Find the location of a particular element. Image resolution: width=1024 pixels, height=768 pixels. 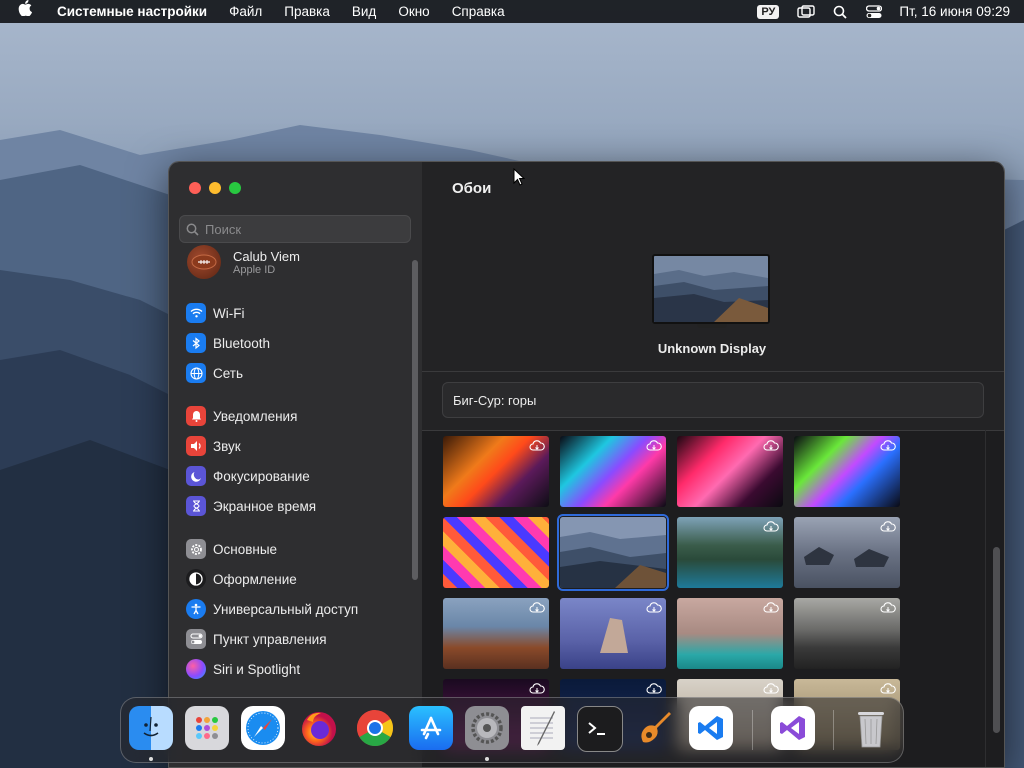

wallpaper-grid-scrollbar is located at coordinates (996, 640).